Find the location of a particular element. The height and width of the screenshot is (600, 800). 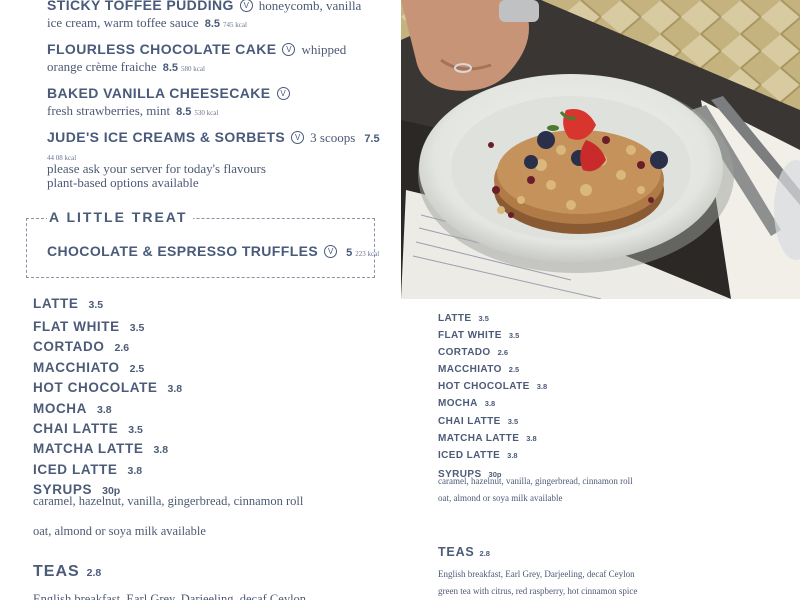

menu-item-desc-line: plant-based options available is located at coordinates (123, 181).